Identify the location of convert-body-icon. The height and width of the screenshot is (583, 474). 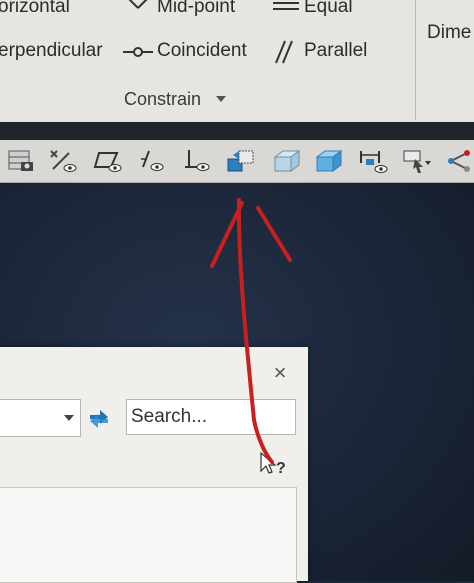
(241, 161).